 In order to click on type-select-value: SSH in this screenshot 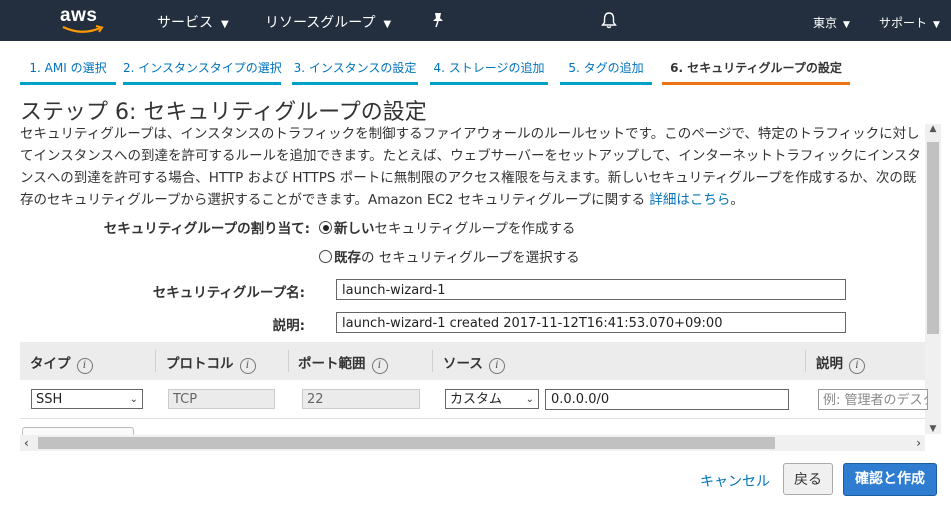, I will do `click(49, 399)`.